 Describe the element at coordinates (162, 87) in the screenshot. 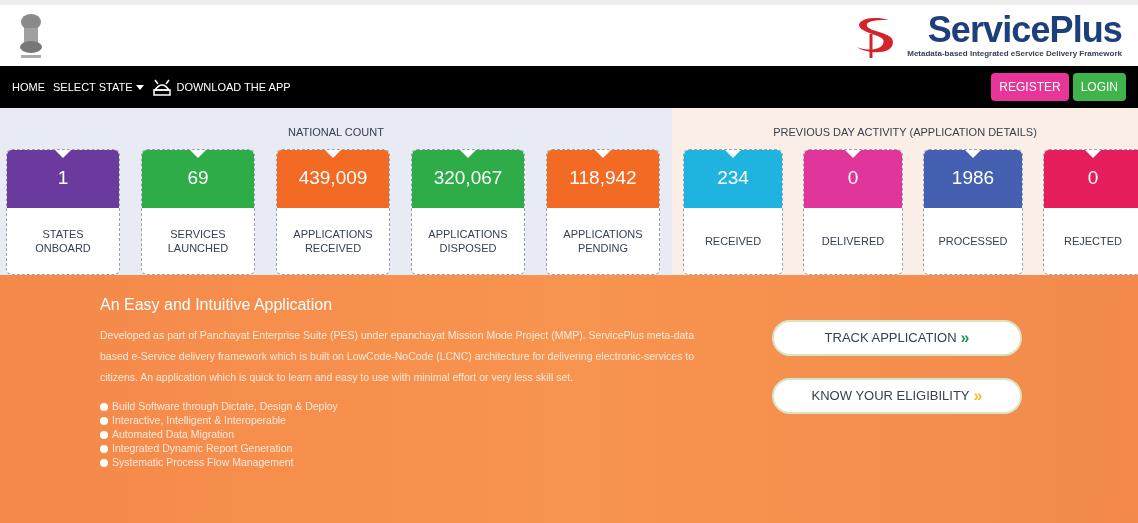

I see `android-icon` at that location.